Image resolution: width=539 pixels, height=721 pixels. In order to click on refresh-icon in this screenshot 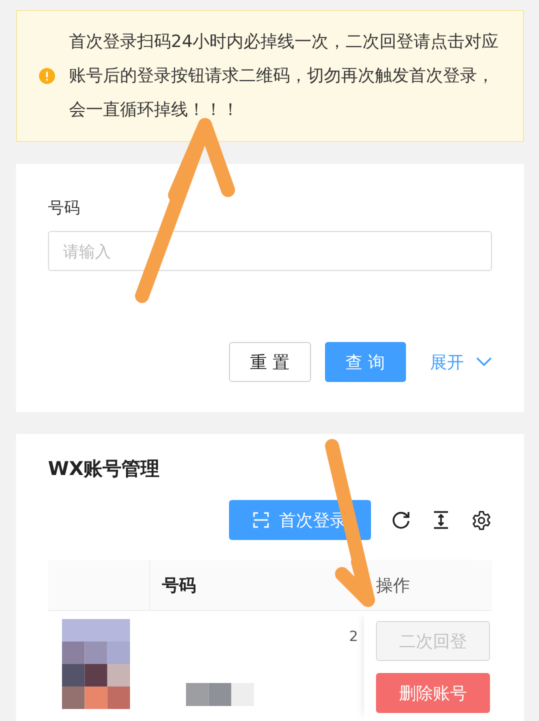, I will do `click(401, 520)`.